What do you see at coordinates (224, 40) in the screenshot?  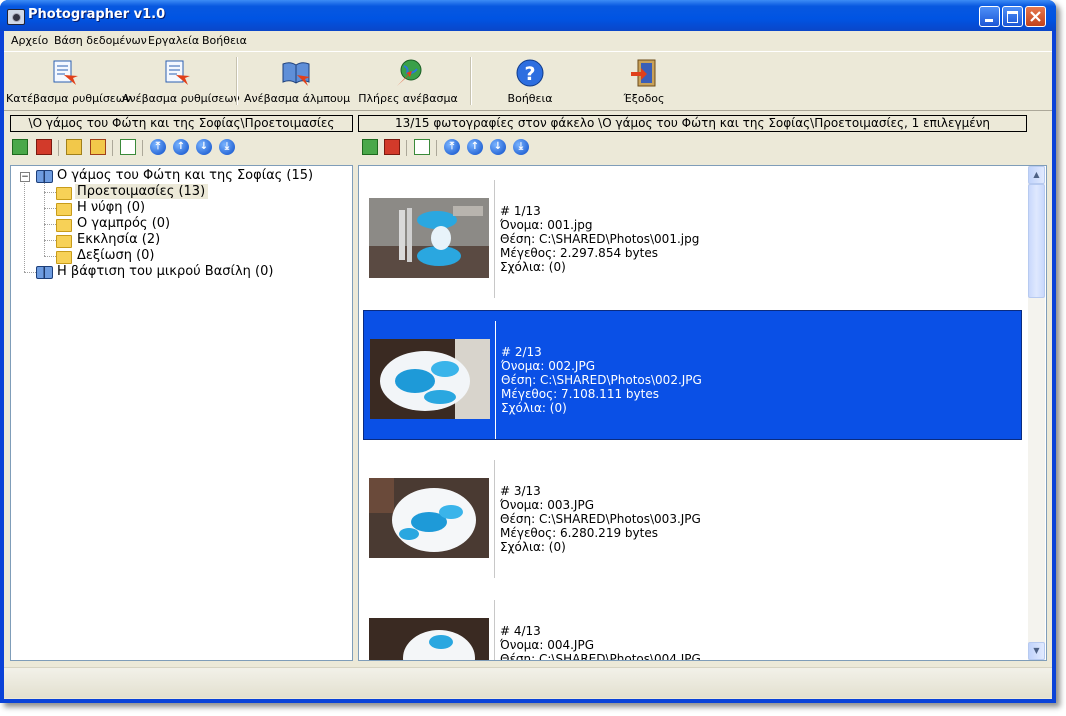 I see `menu-help: Βοήθεια` at bounding box center [224, 40].